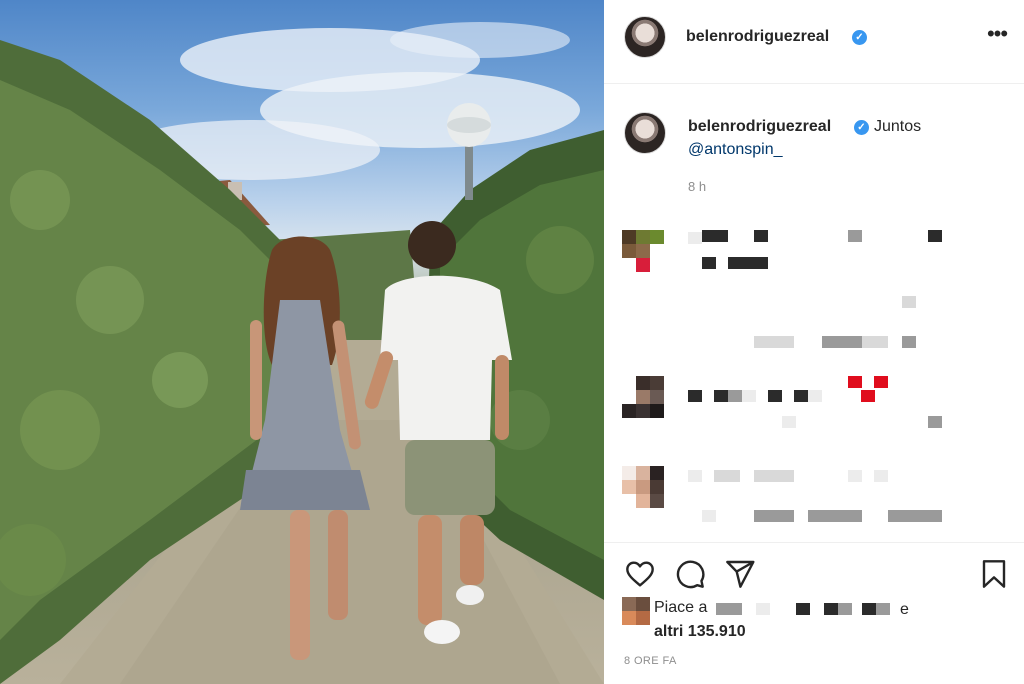 This screenshot has width=1024, height=684. What do you see at coordinates (997, 35) in the screenshot?
I see `more-horizontal-icon: •••` at bounding box center [997, 35].